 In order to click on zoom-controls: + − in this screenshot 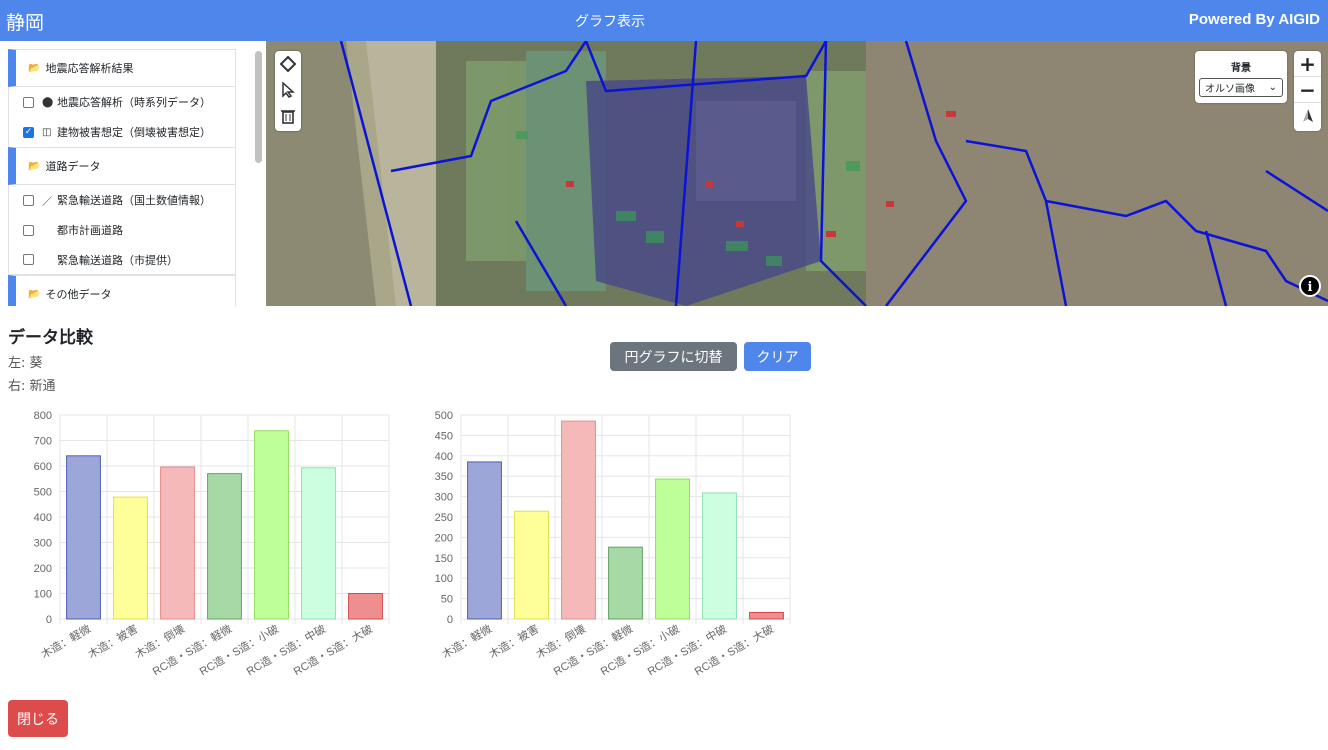, I will do `click(1307, 91)`.